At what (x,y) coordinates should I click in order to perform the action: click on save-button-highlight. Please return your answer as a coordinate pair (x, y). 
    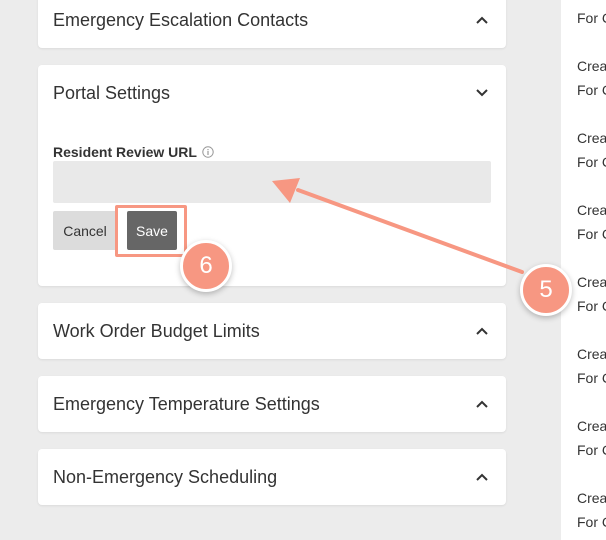
    Looking at the image, I should click on (151, 231).